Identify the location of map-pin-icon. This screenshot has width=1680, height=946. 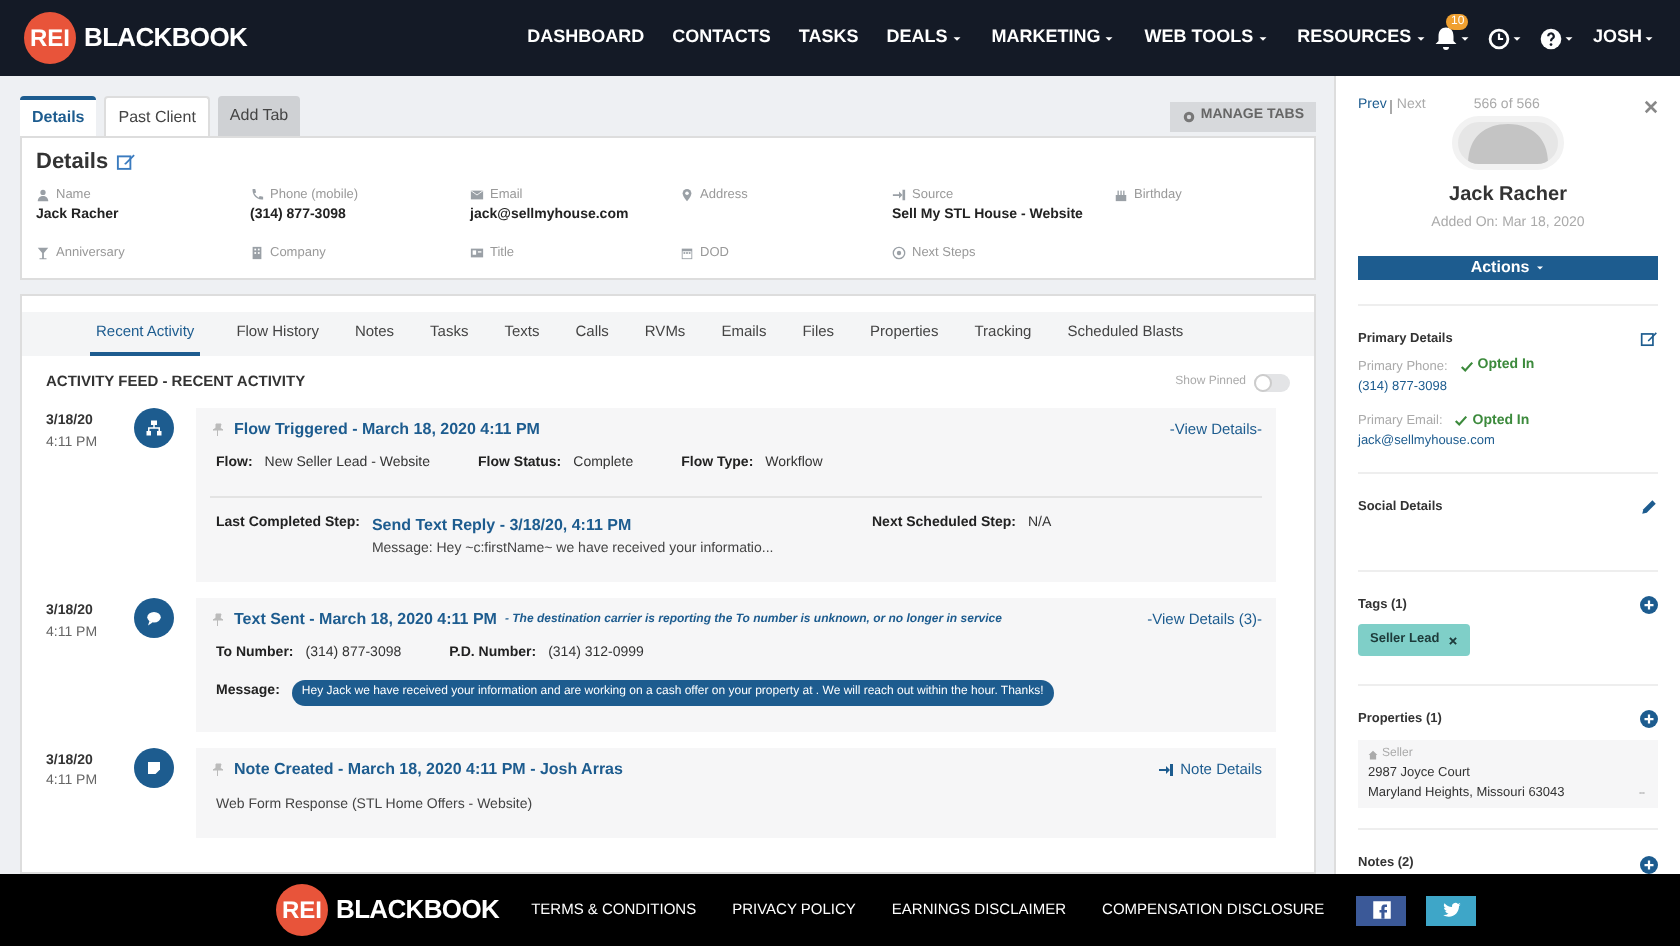
(687, 194).